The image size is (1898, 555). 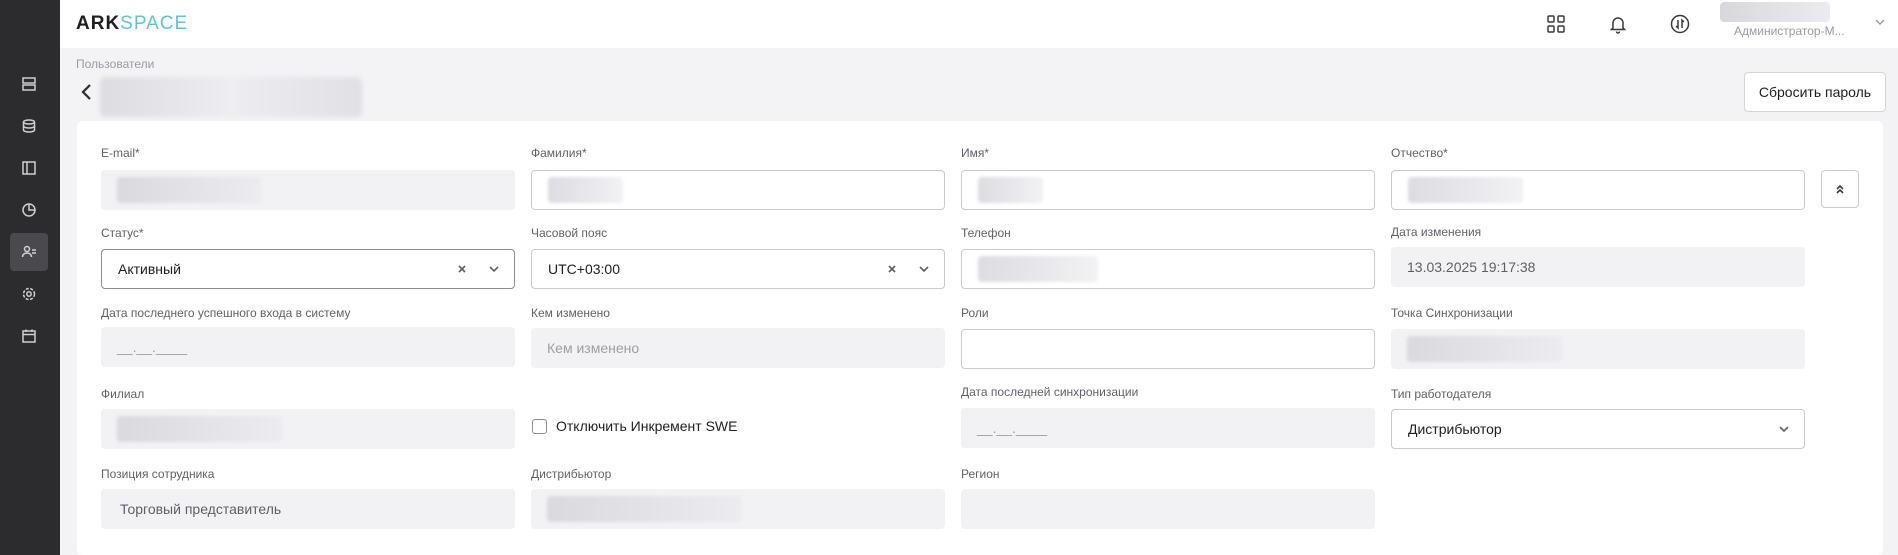 What do you see at coordinates (1419, 153) in the screenshot?
I see `middlename-label: Отчество*` at bounding box center [1419, 153].